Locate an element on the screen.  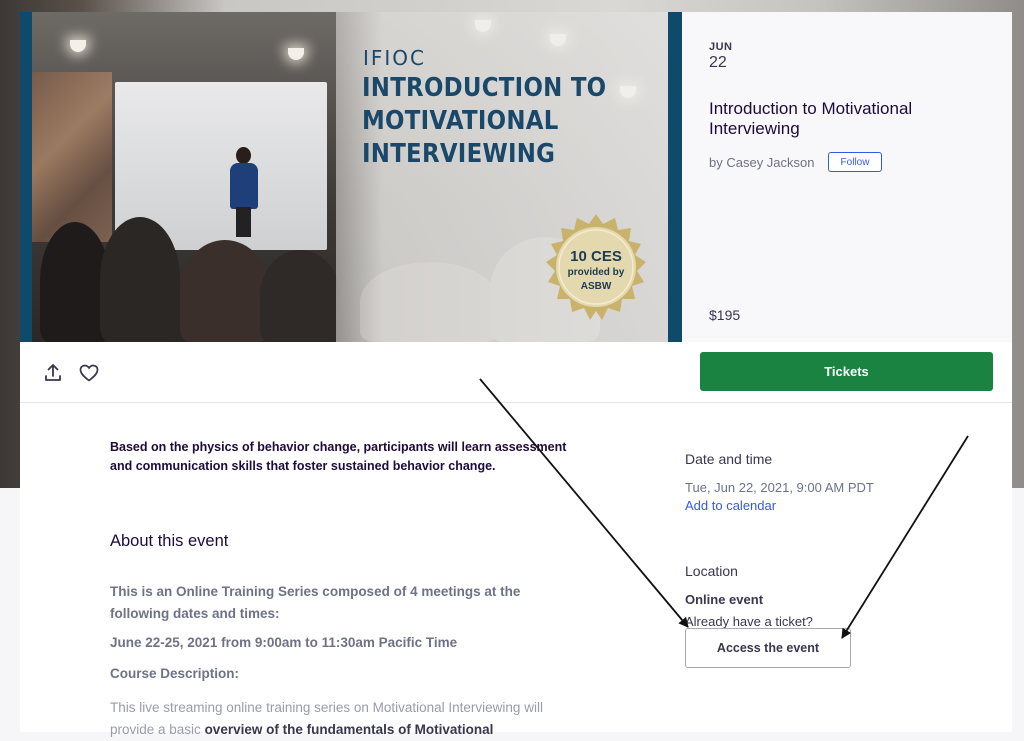
event-date-month: JUN is located at coordinates (721, 47).